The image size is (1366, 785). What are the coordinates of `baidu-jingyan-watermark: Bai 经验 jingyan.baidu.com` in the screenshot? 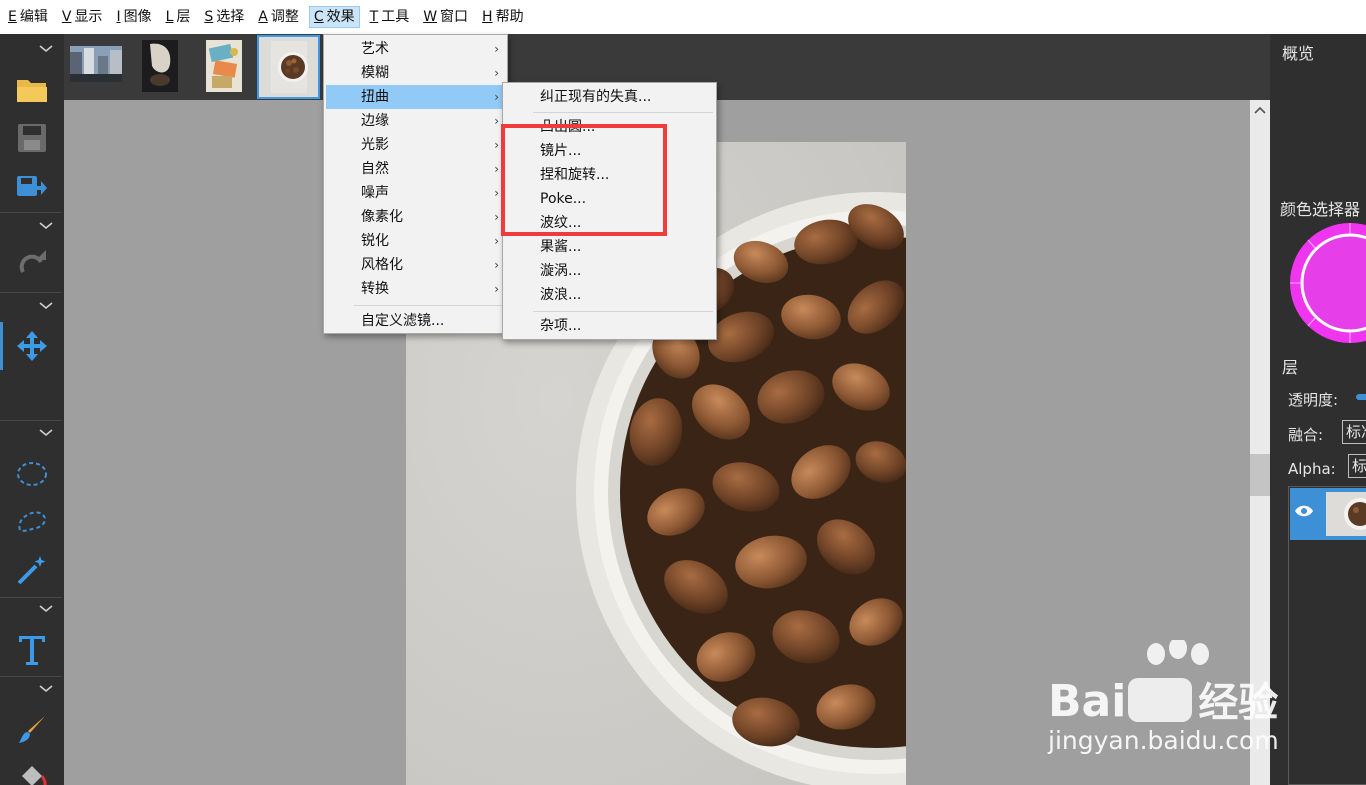 It's located at (1175, 700).